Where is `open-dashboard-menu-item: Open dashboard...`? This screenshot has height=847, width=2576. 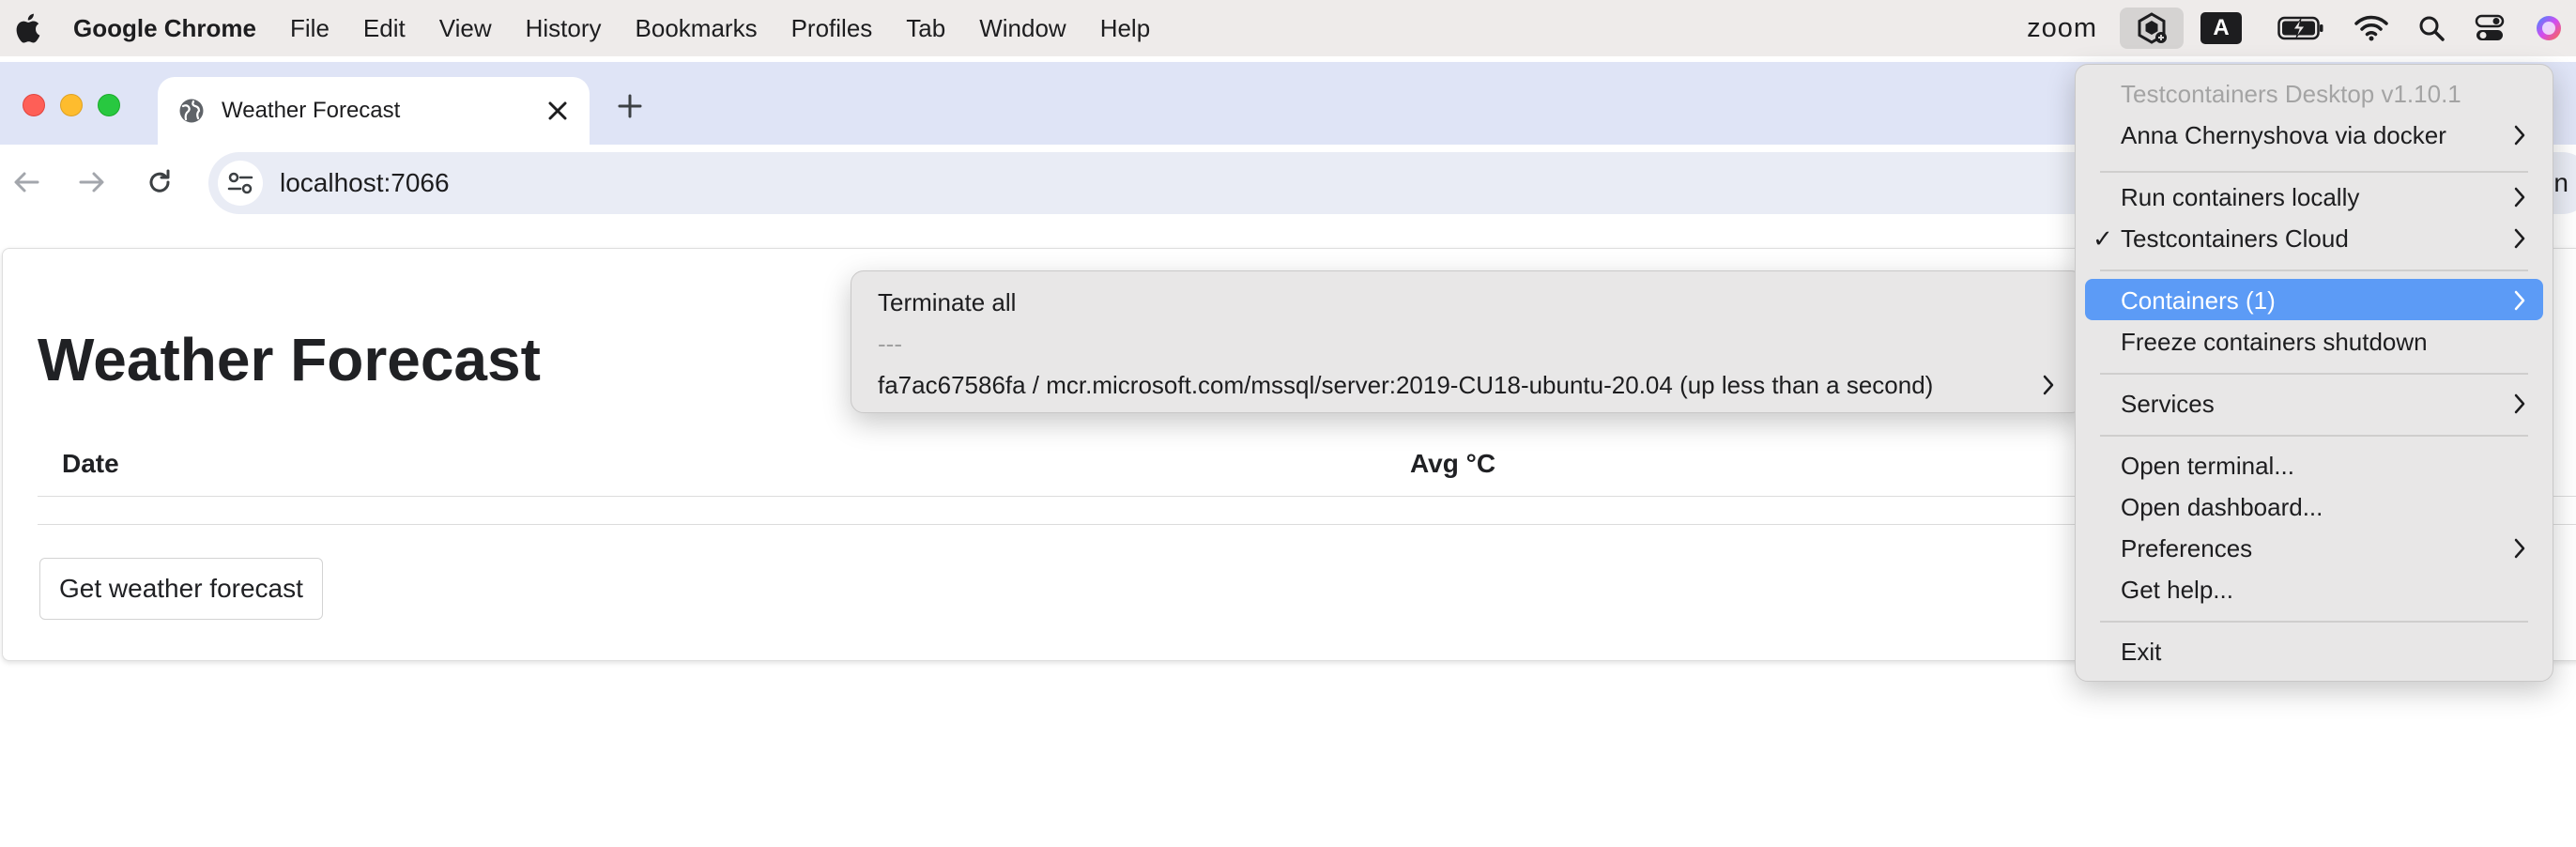
open-dashboard-menu-item: Open dashboard... is located at coordinates (2222, 507).